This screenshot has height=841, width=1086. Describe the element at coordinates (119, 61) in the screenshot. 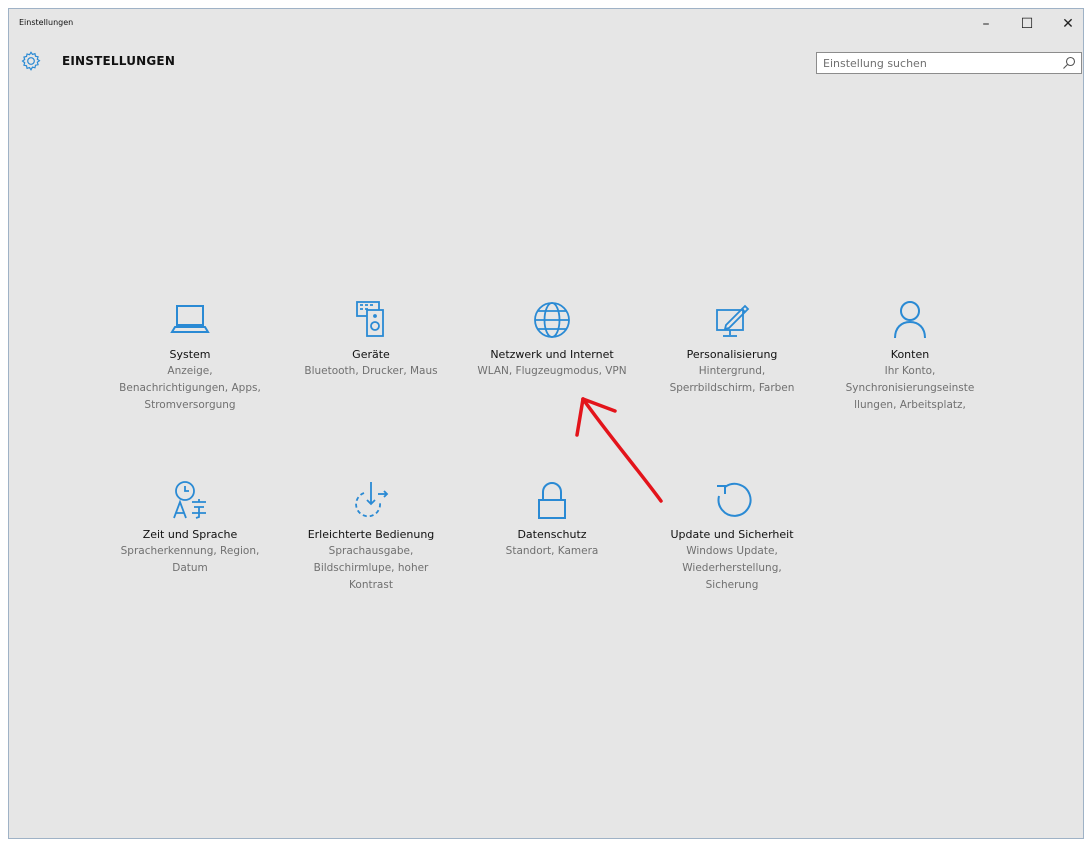

I see `page-title: EINSTELLUNGEN` at that location.